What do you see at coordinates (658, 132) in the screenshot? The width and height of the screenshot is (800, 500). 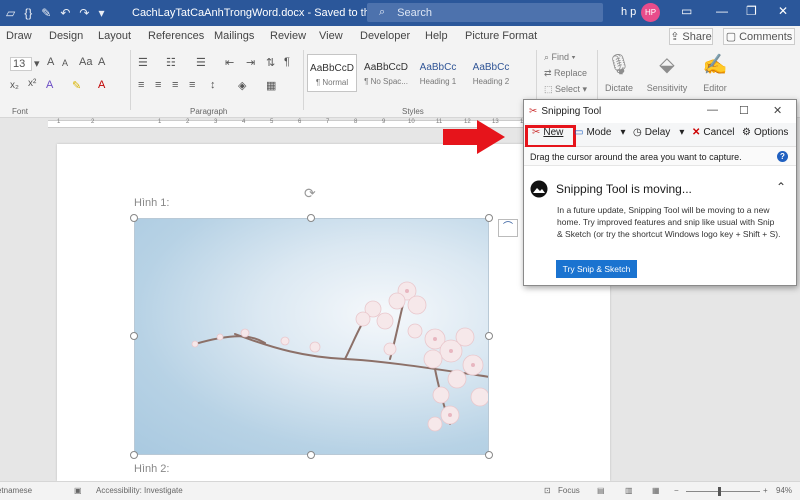 I see `delay-button: ◷ Delay ▾` at bounding box center [658, 132].